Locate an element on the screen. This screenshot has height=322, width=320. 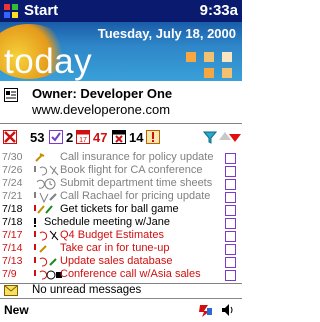
task-row: 7/18 Schedule meeting w/Jane is located at coordinates (121, 222).